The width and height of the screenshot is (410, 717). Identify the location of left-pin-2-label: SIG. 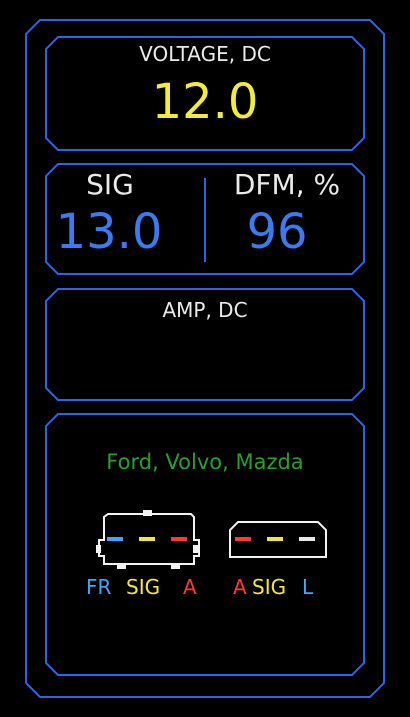
(143, 587).